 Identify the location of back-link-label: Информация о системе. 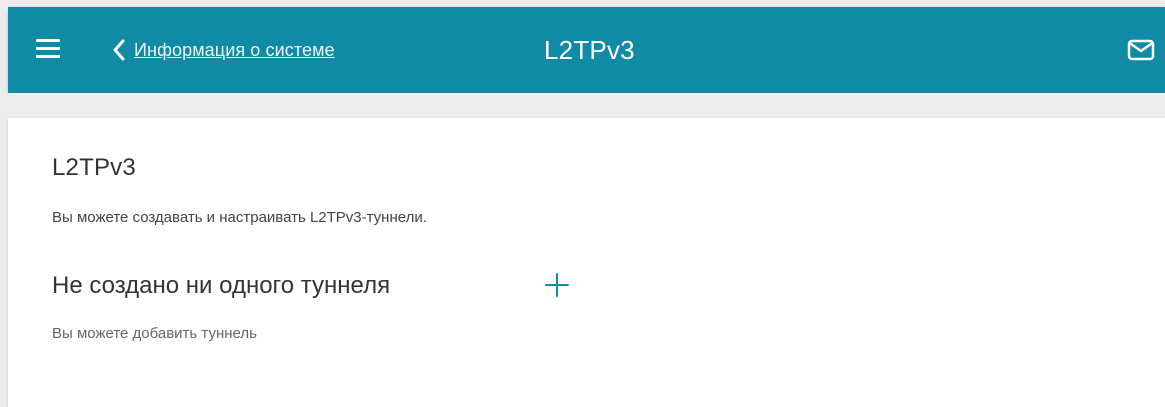
(234, 50).